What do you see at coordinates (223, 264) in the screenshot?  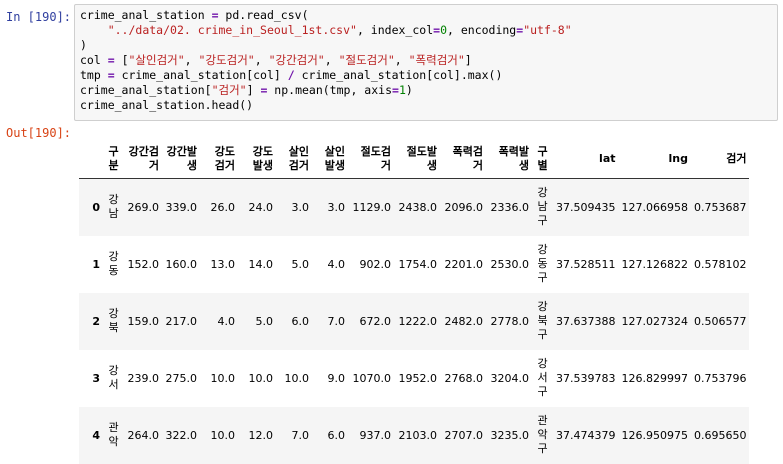 I see `table-cell: 13.0` at bounding box center [223, 264].